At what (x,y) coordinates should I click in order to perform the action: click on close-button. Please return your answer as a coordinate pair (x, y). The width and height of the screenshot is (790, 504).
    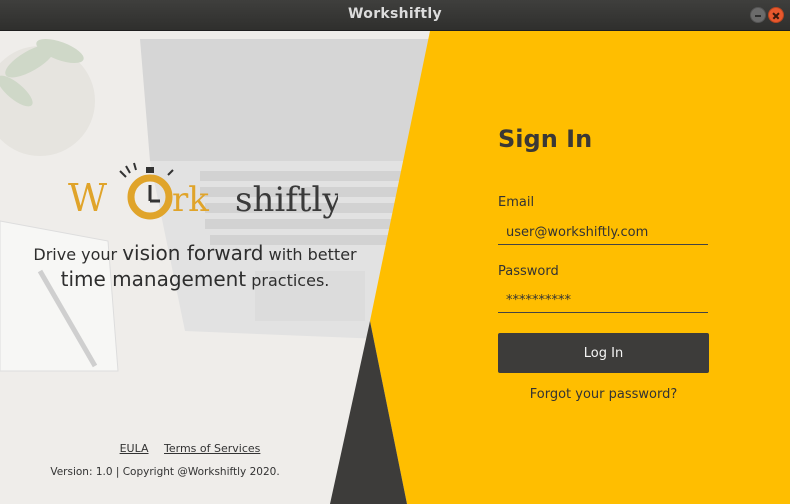
    Looking at the image, I should click on (776, 15).